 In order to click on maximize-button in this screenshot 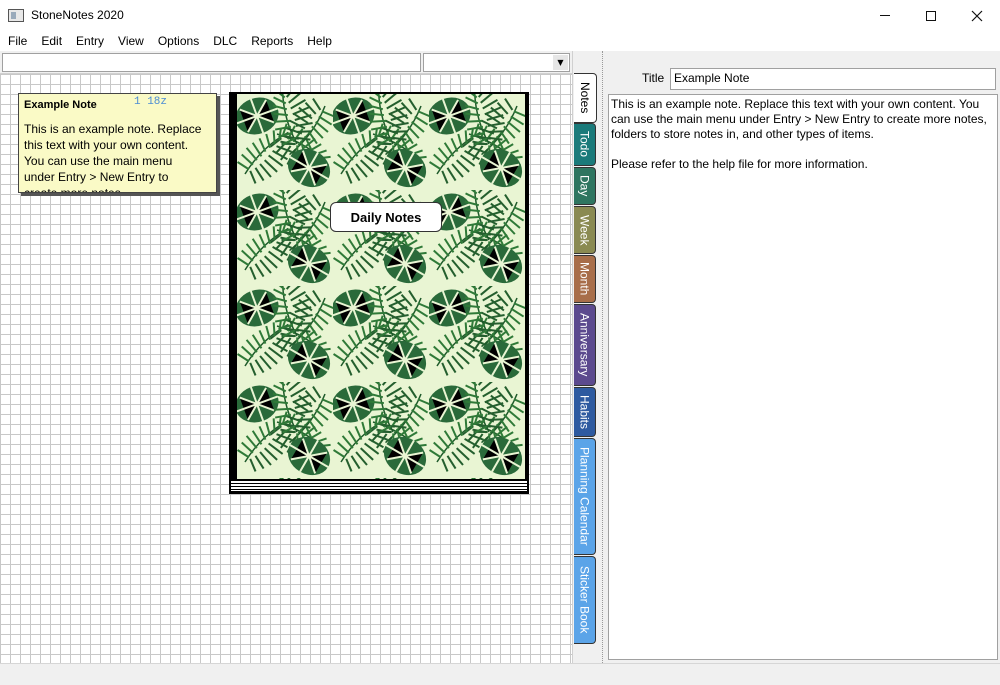, I will do `click(931, 15)`.